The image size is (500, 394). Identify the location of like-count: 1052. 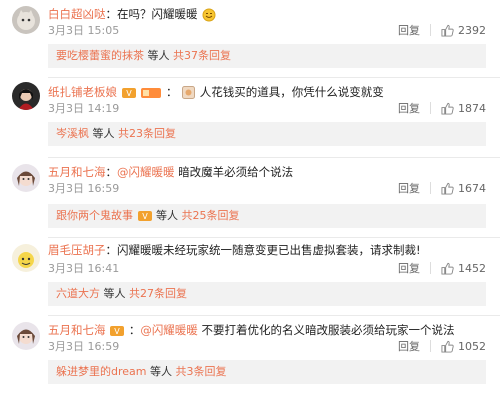
(472, 346).